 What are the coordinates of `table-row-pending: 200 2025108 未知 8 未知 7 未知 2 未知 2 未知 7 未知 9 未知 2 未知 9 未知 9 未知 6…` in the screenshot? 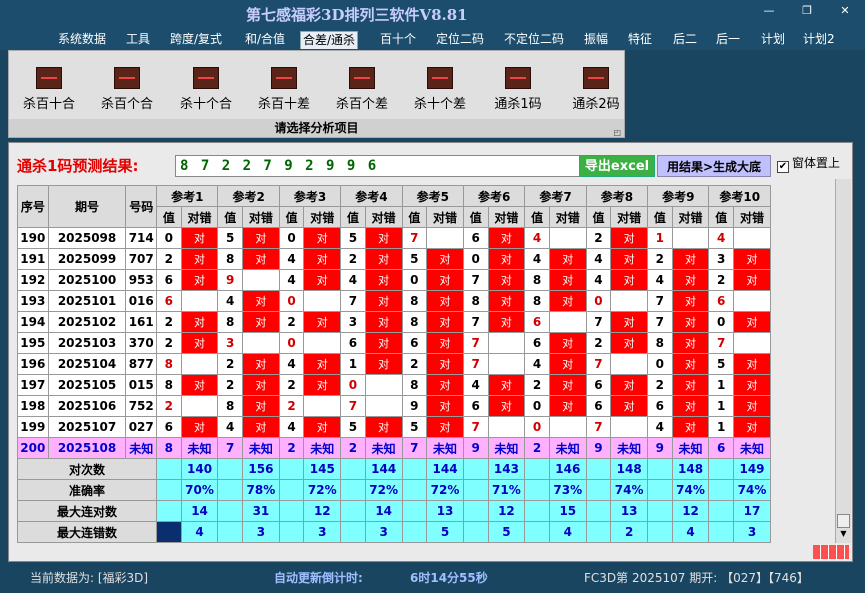 It's located at (394, 448).